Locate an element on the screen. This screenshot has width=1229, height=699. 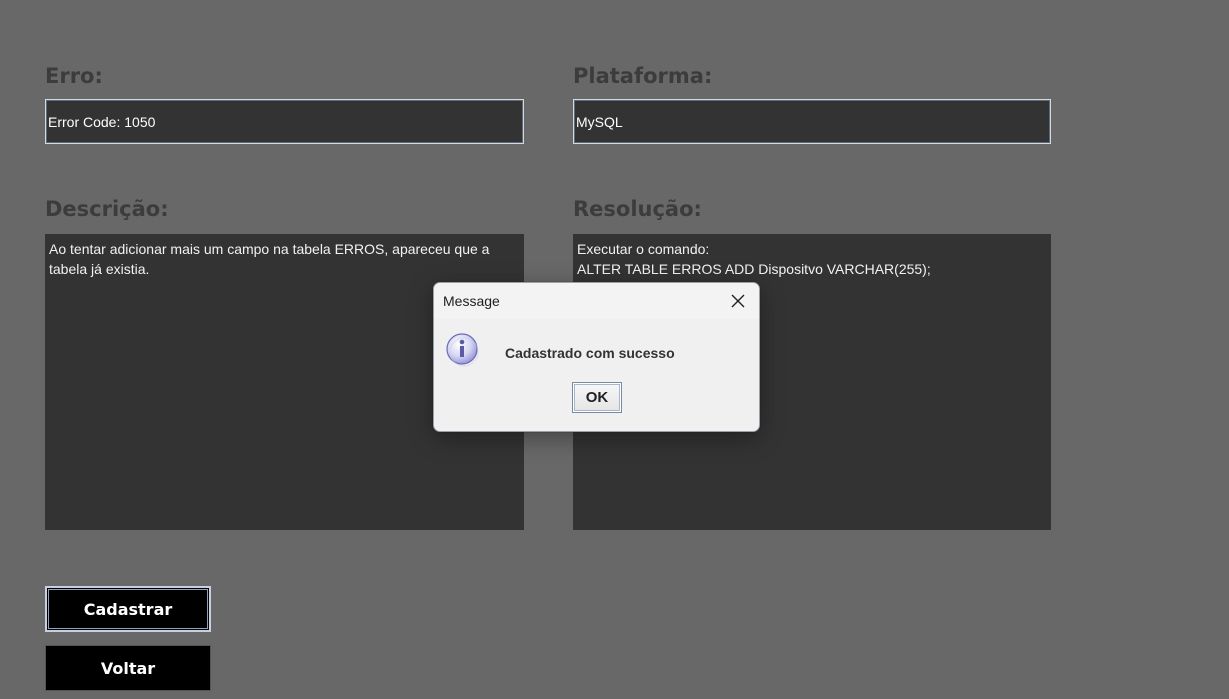
dialog-title: Message is located at coordinates (471, 301).